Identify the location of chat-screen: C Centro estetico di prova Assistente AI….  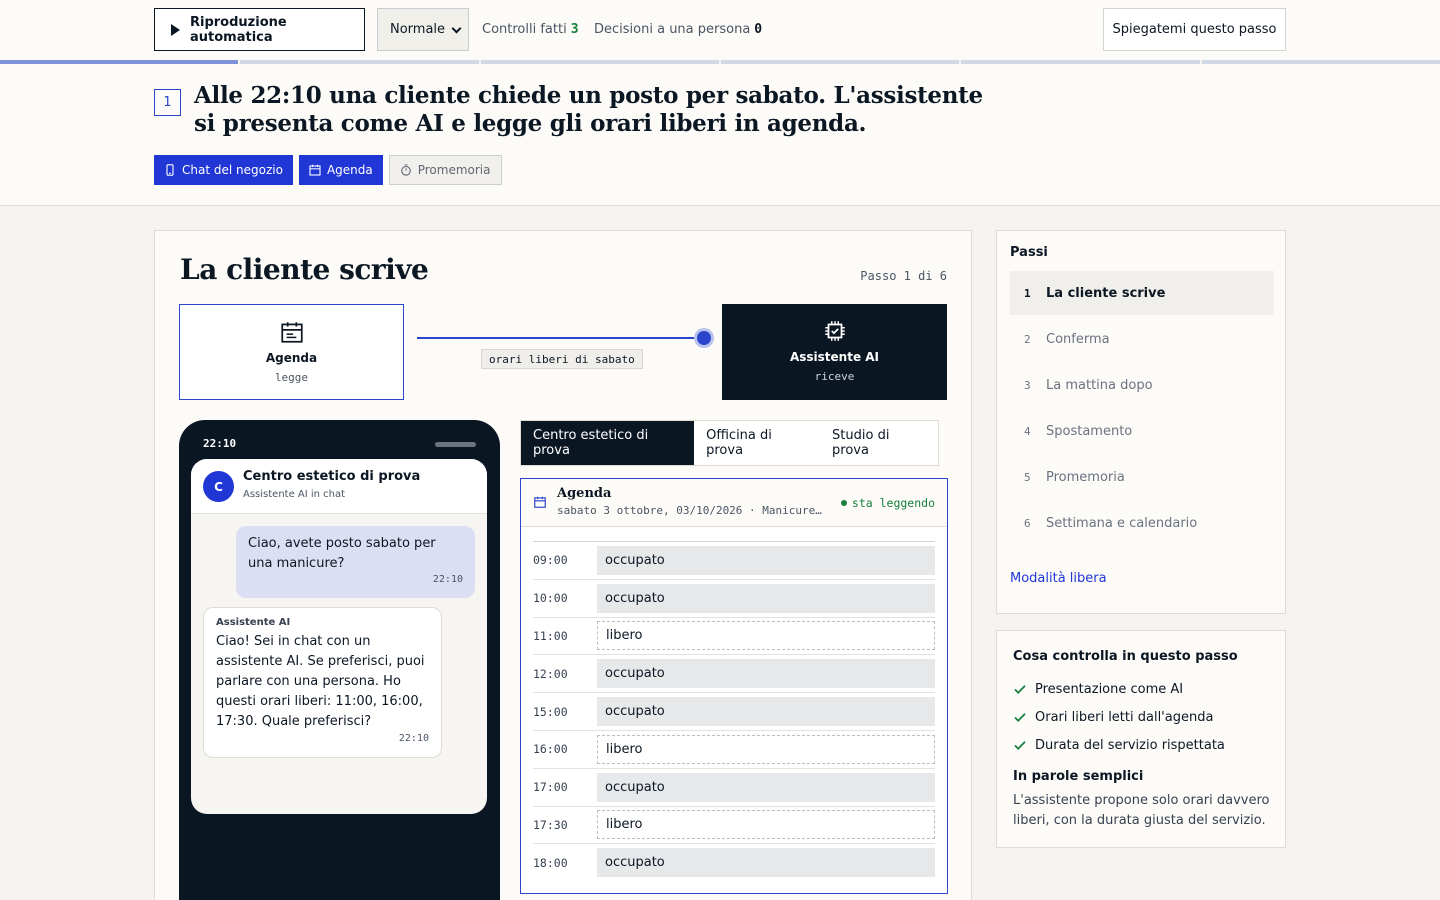
(339, 636).